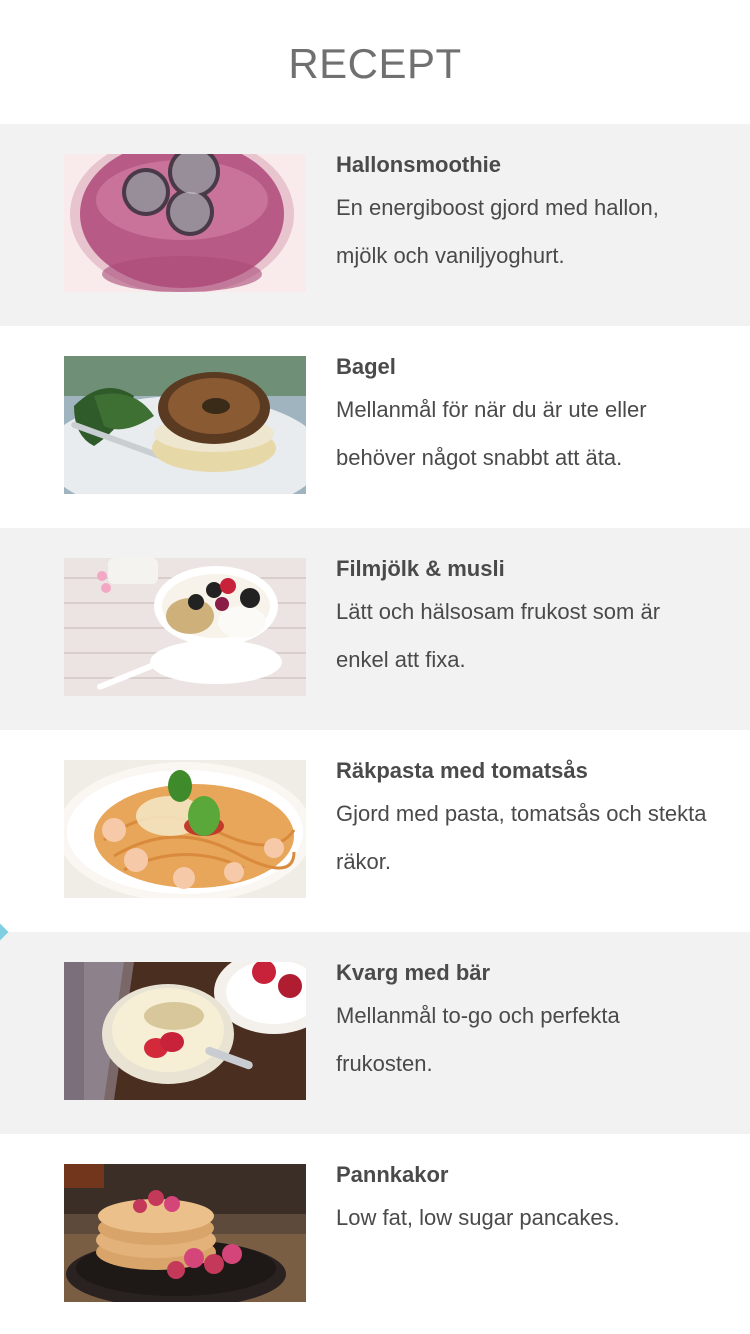 This screenshot has height=1334, width=750. What do you see at coordinates (478, 1217) in the screenshot?
I see `recipe-description: Low fat, low sugar pancakes.` at bounding box center [478, 1217].